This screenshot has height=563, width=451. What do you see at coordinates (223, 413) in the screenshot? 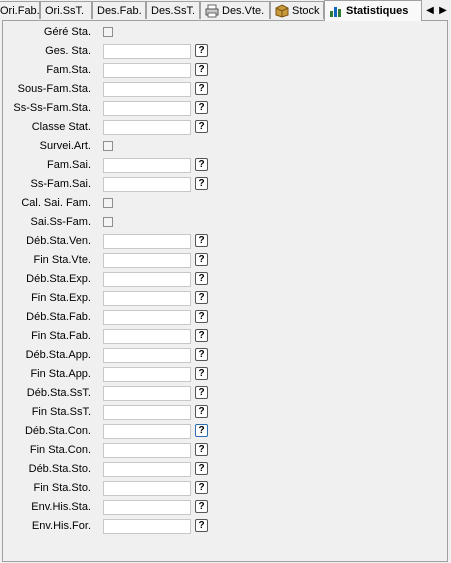
I see `field-fin-sta-sst: Fin Sta.SsT.?` at bounding box center [223, 413].